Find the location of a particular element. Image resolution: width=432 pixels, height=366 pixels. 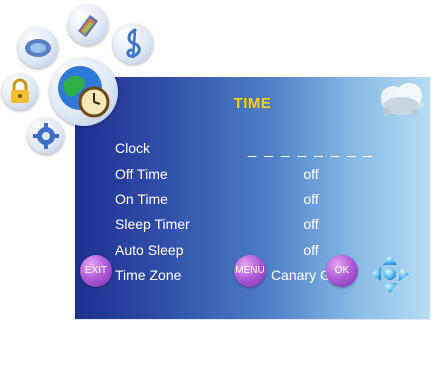

row-label: Time Zone is located at coordinates (148, 275).